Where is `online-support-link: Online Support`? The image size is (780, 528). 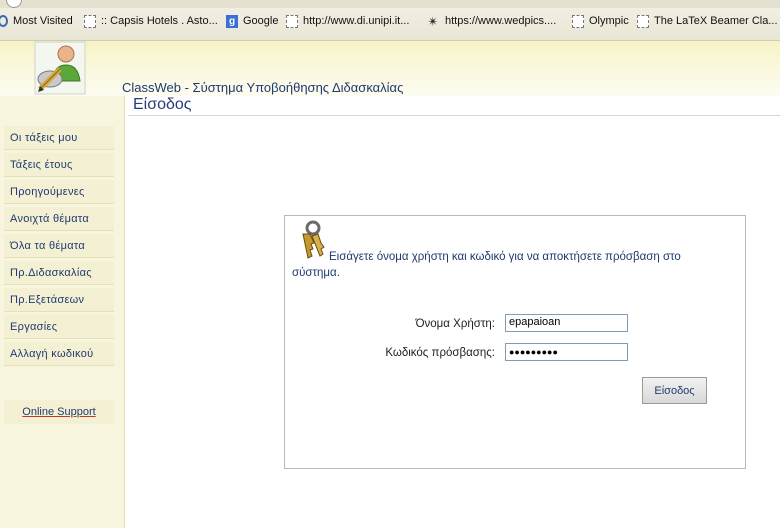
online-support-link: Online Support is located at coordinates (58, 412).